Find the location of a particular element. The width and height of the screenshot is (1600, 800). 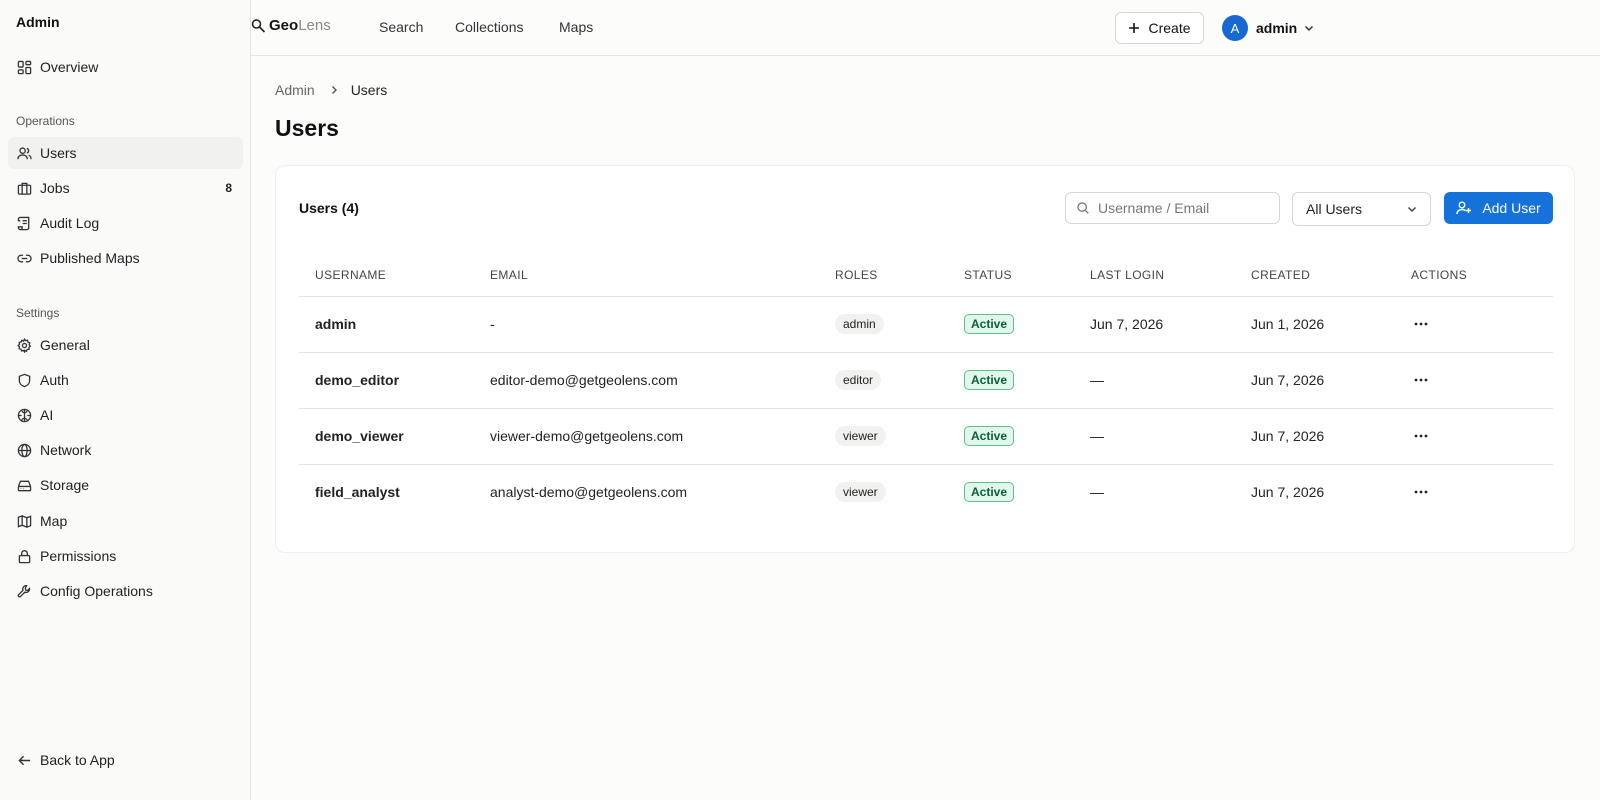

plus-icon is located at coordinates (1134, 28).